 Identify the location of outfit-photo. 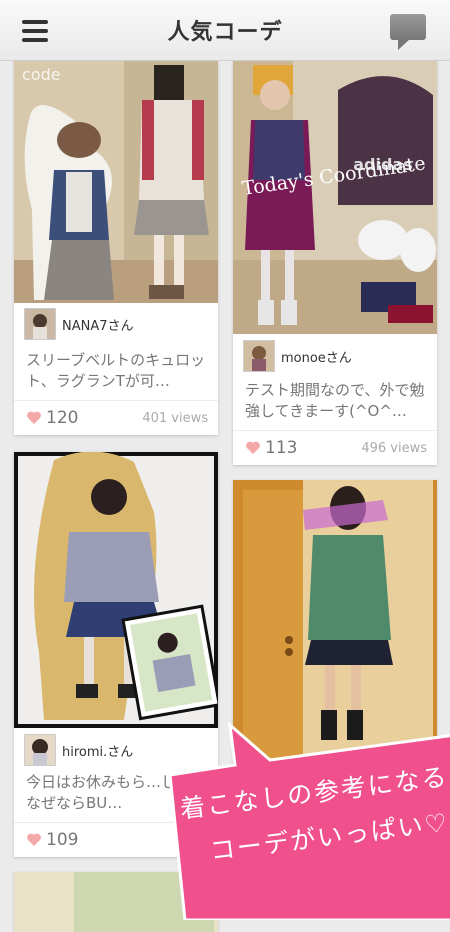
(116, 590).